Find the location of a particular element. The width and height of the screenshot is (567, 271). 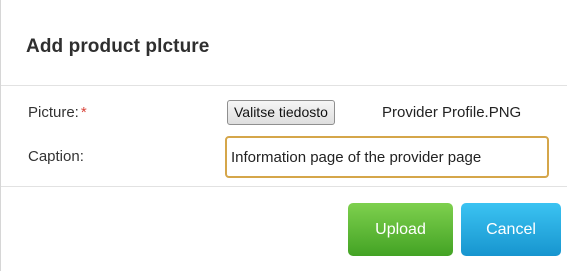

selected-file-name: Provider Profile.PNG is located at coordinates (452, 112).